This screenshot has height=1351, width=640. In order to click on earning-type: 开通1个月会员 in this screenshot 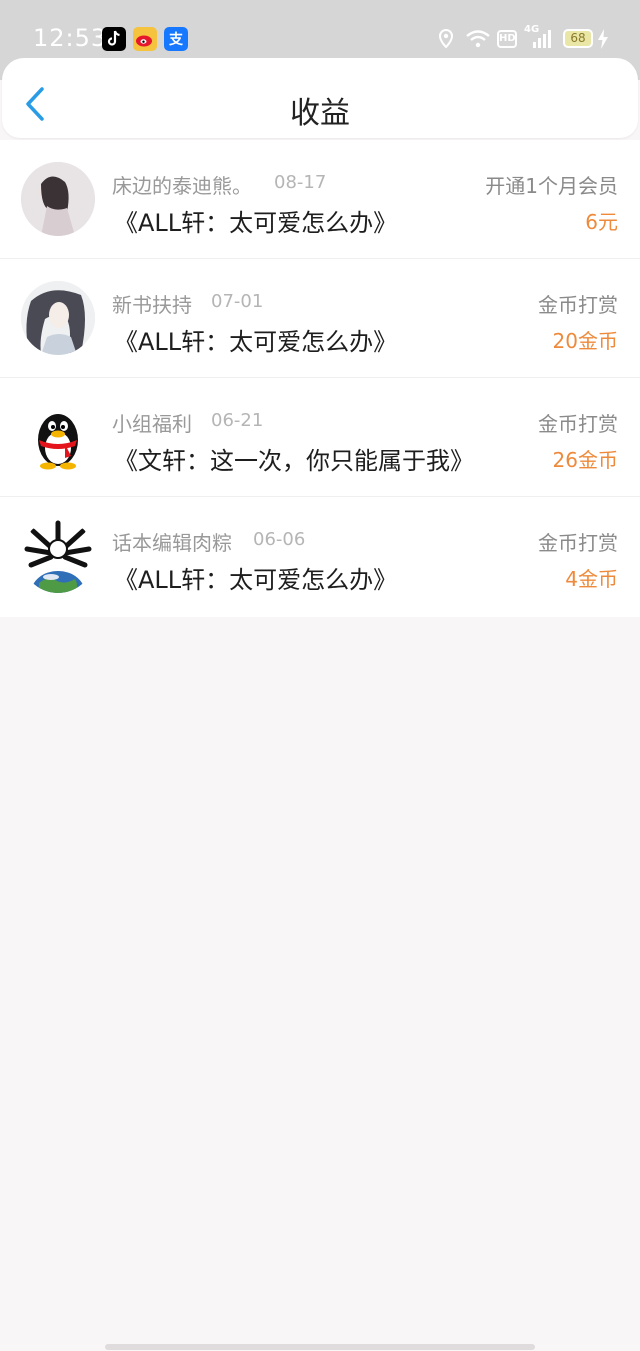, I will do `click(551, 186)`.